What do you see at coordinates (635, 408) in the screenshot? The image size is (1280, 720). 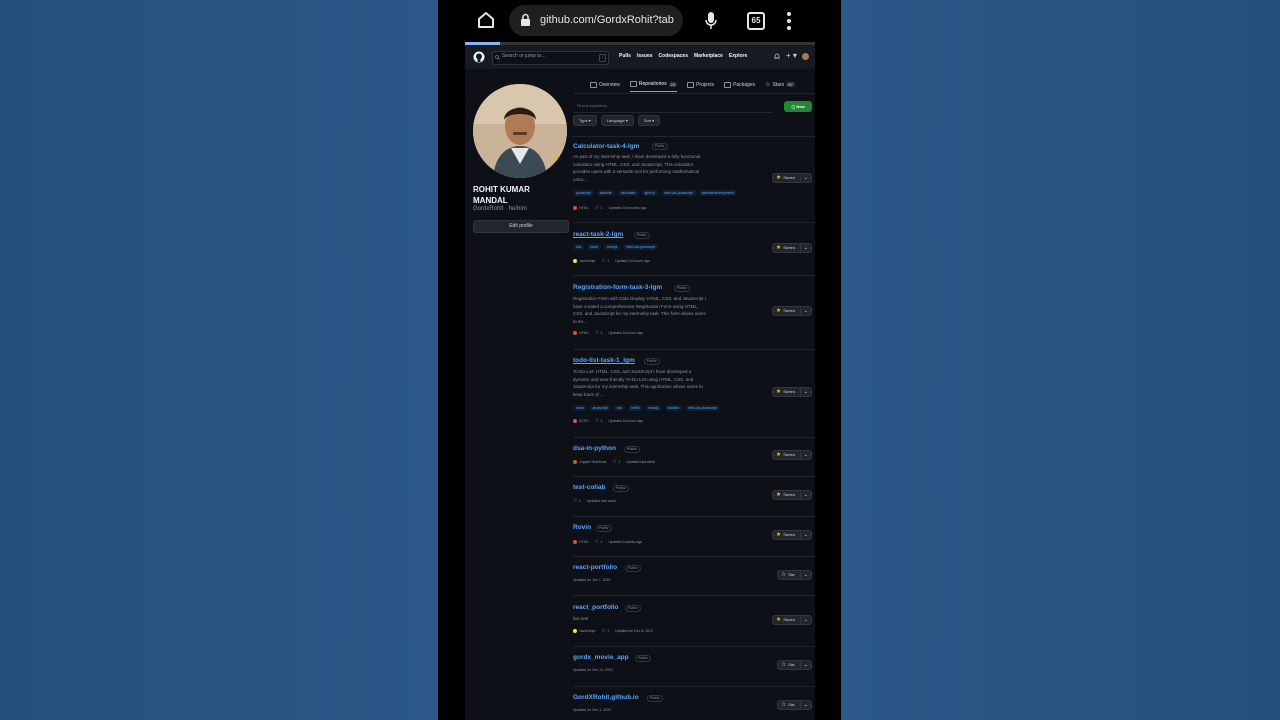 I see `topic-tag: html5` at bounding box center [635, 408].